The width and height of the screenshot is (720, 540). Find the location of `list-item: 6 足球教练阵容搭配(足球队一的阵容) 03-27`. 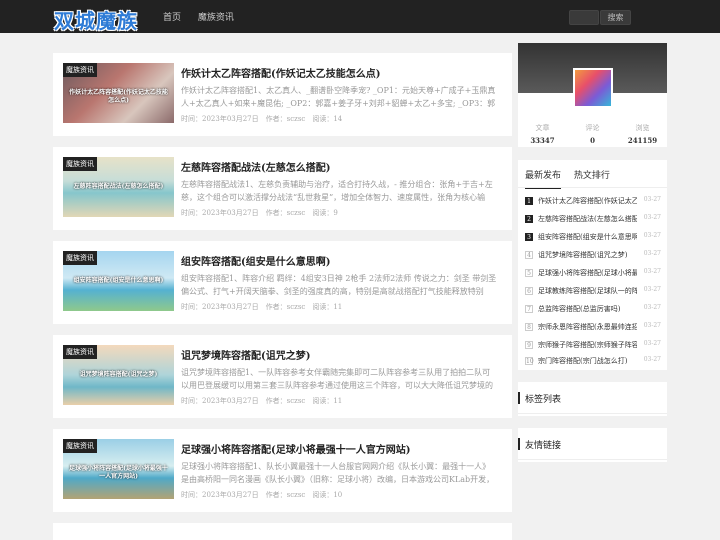

list-item: 6 足球教练阵容搭配(足球队一的阵容) 03-27 is located at coordinates (593, 292).